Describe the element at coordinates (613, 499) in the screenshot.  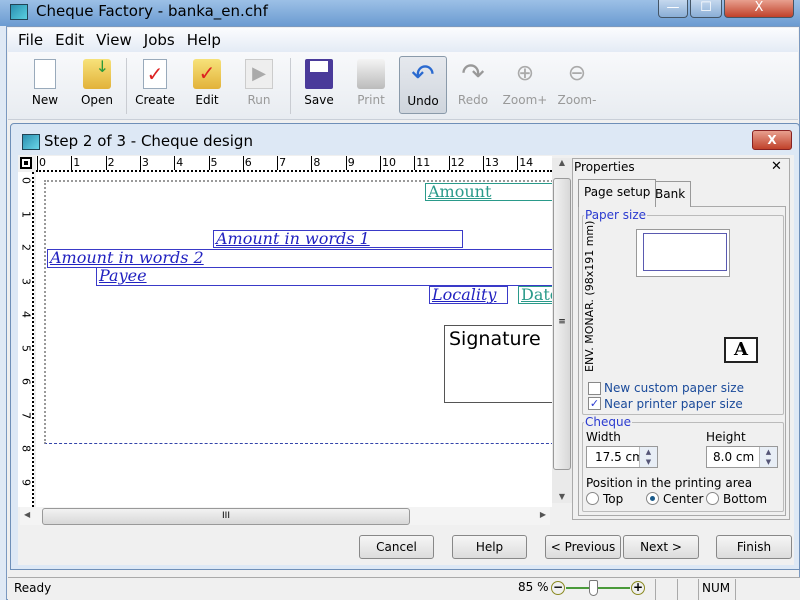
I see `radio-top-label: Top` at that location.